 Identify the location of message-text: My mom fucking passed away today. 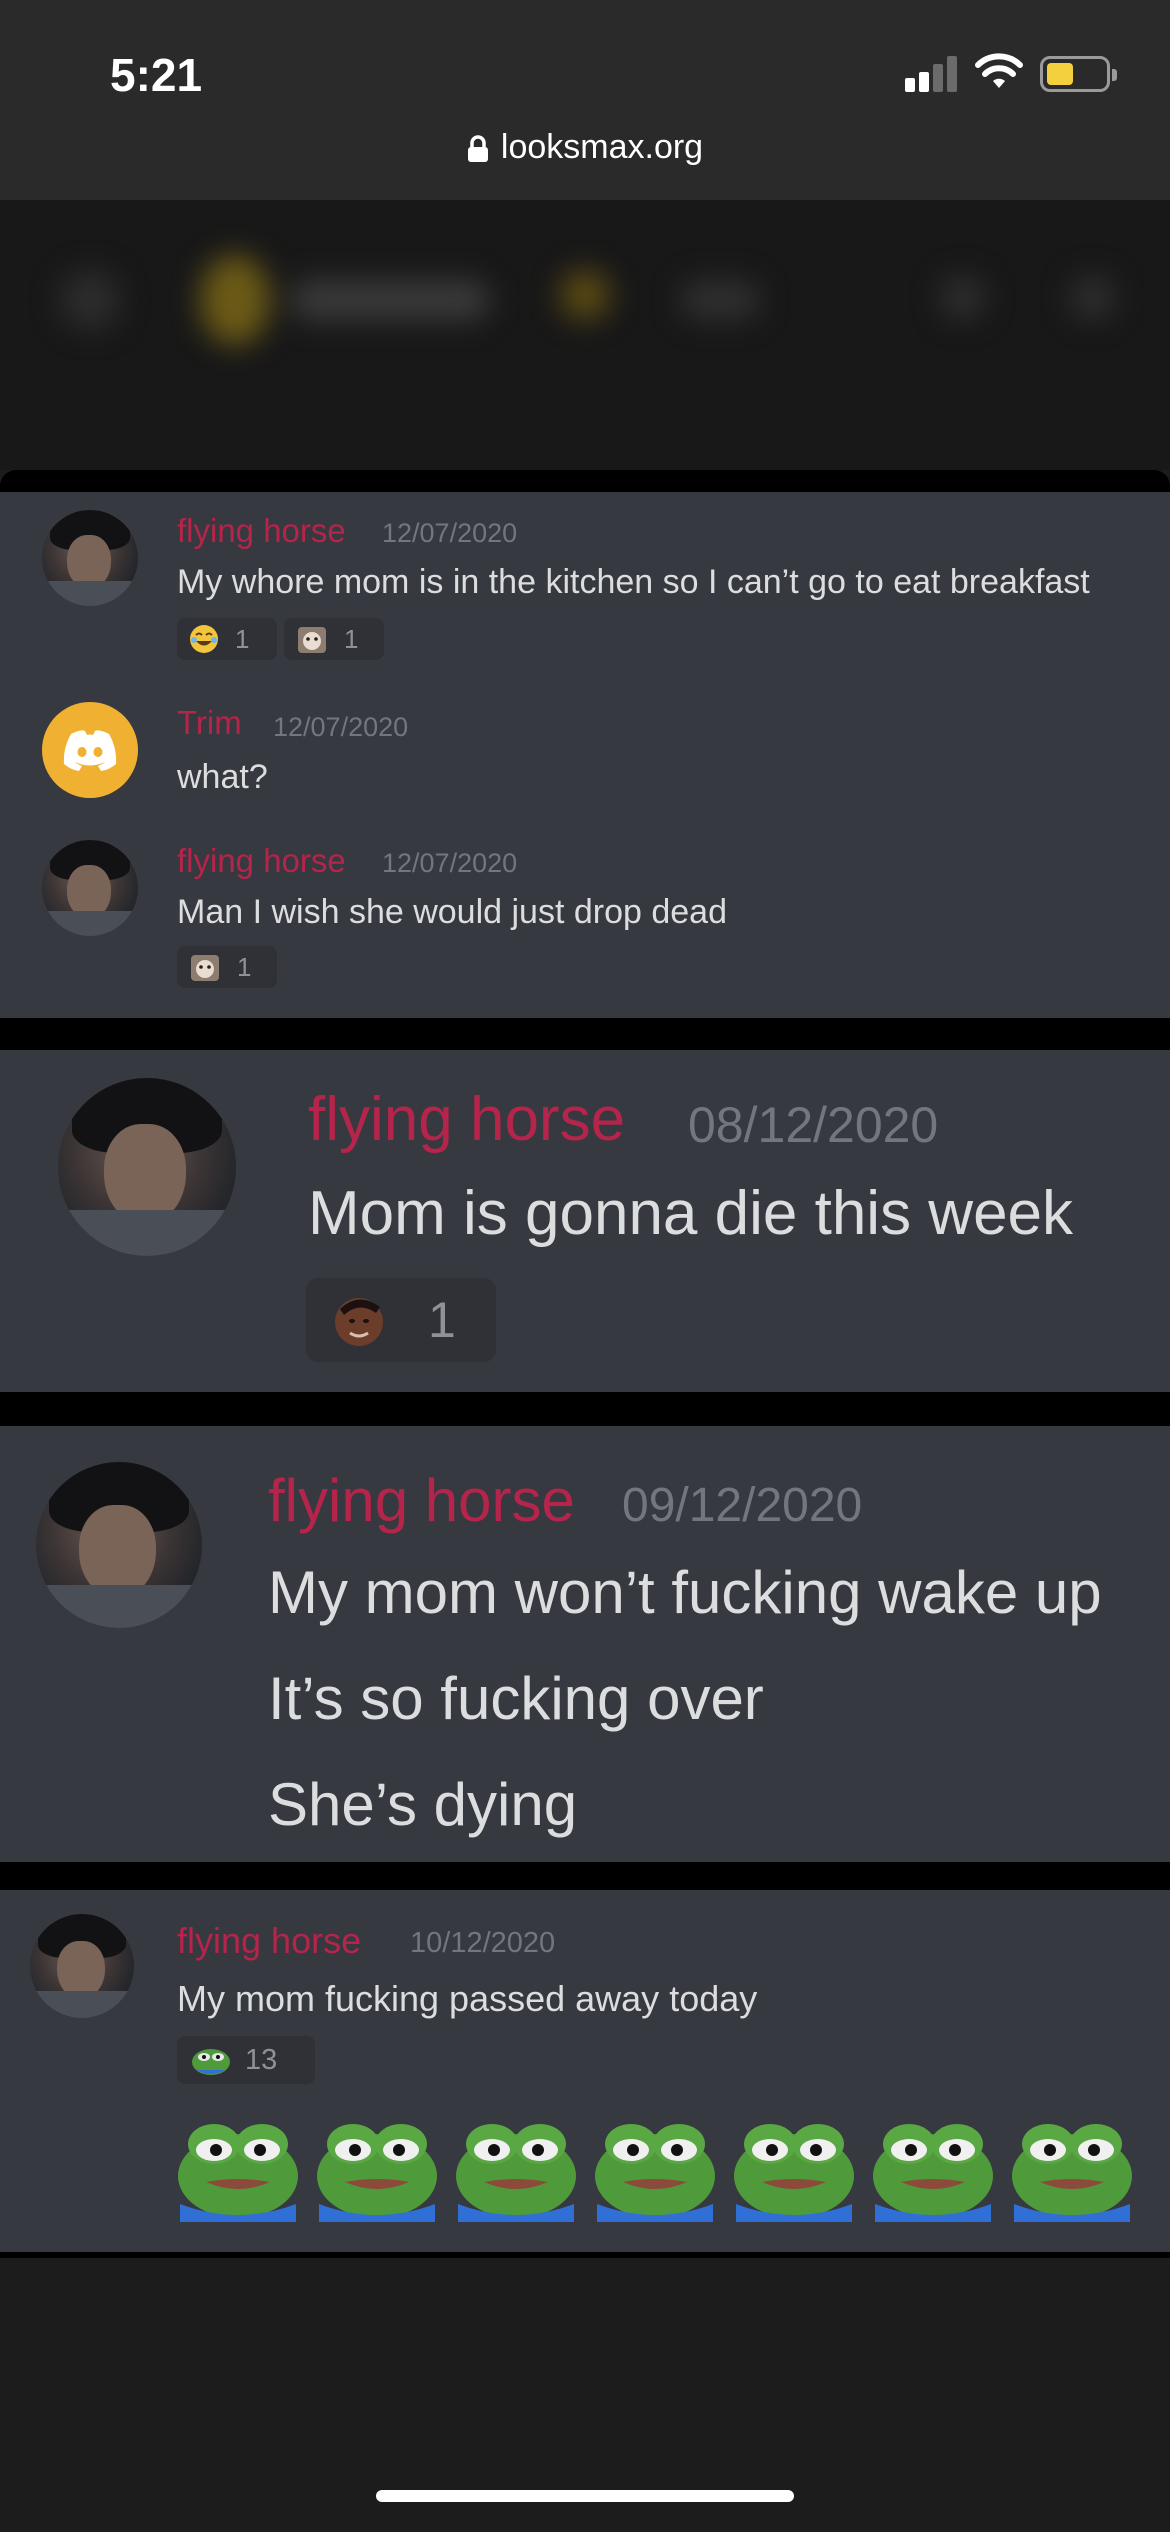
(467, 1998).